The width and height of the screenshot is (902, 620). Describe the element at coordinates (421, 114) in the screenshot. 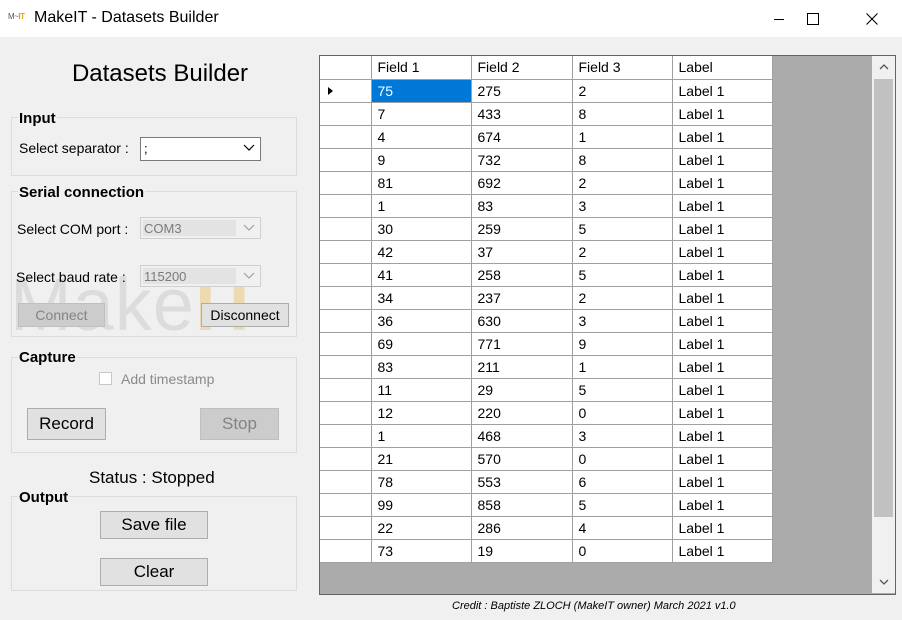

I see `table-cell: 7` at that location.